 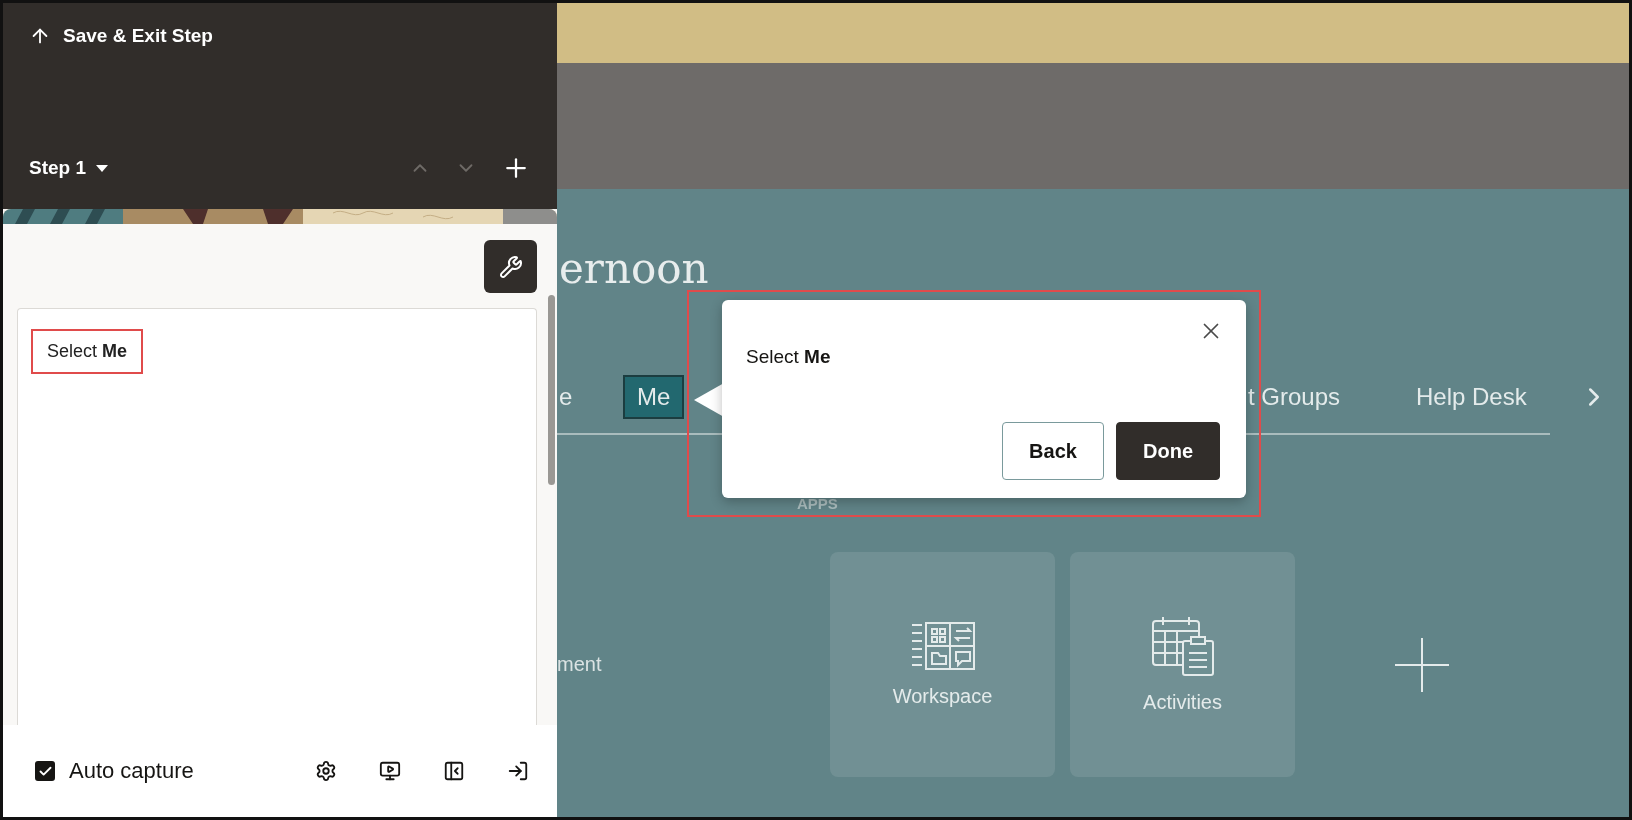 What do you see at coordinates (1053, 451) in the screenshot?
I see `back-button: Back` at bounding box center [1053, 451].